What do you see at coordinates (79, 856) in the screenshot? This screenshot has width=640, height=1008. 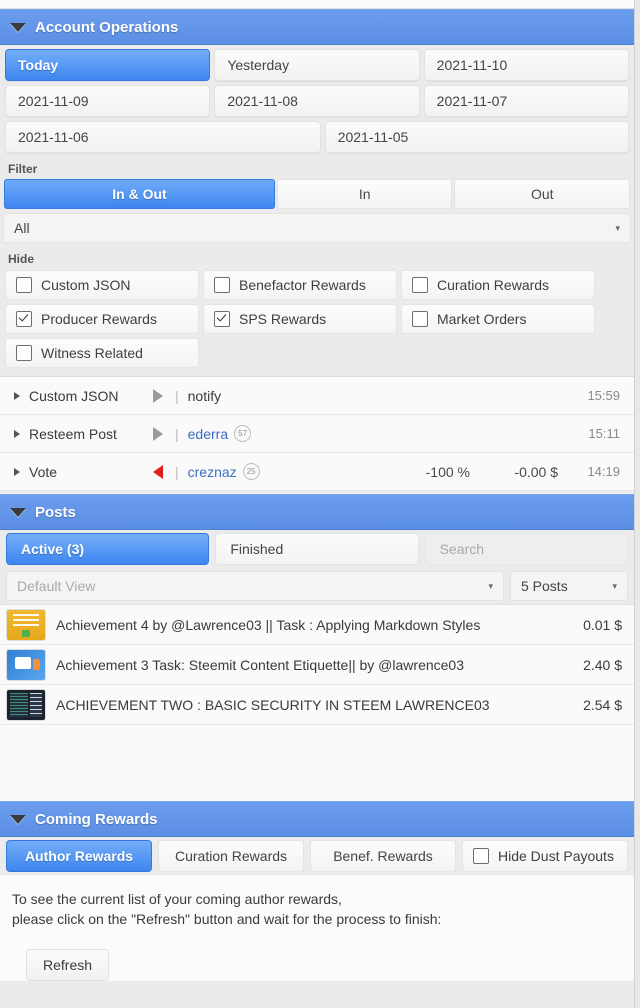 I see `tab-author-rewards: Author Rewards` at bounding box center [79, 856].